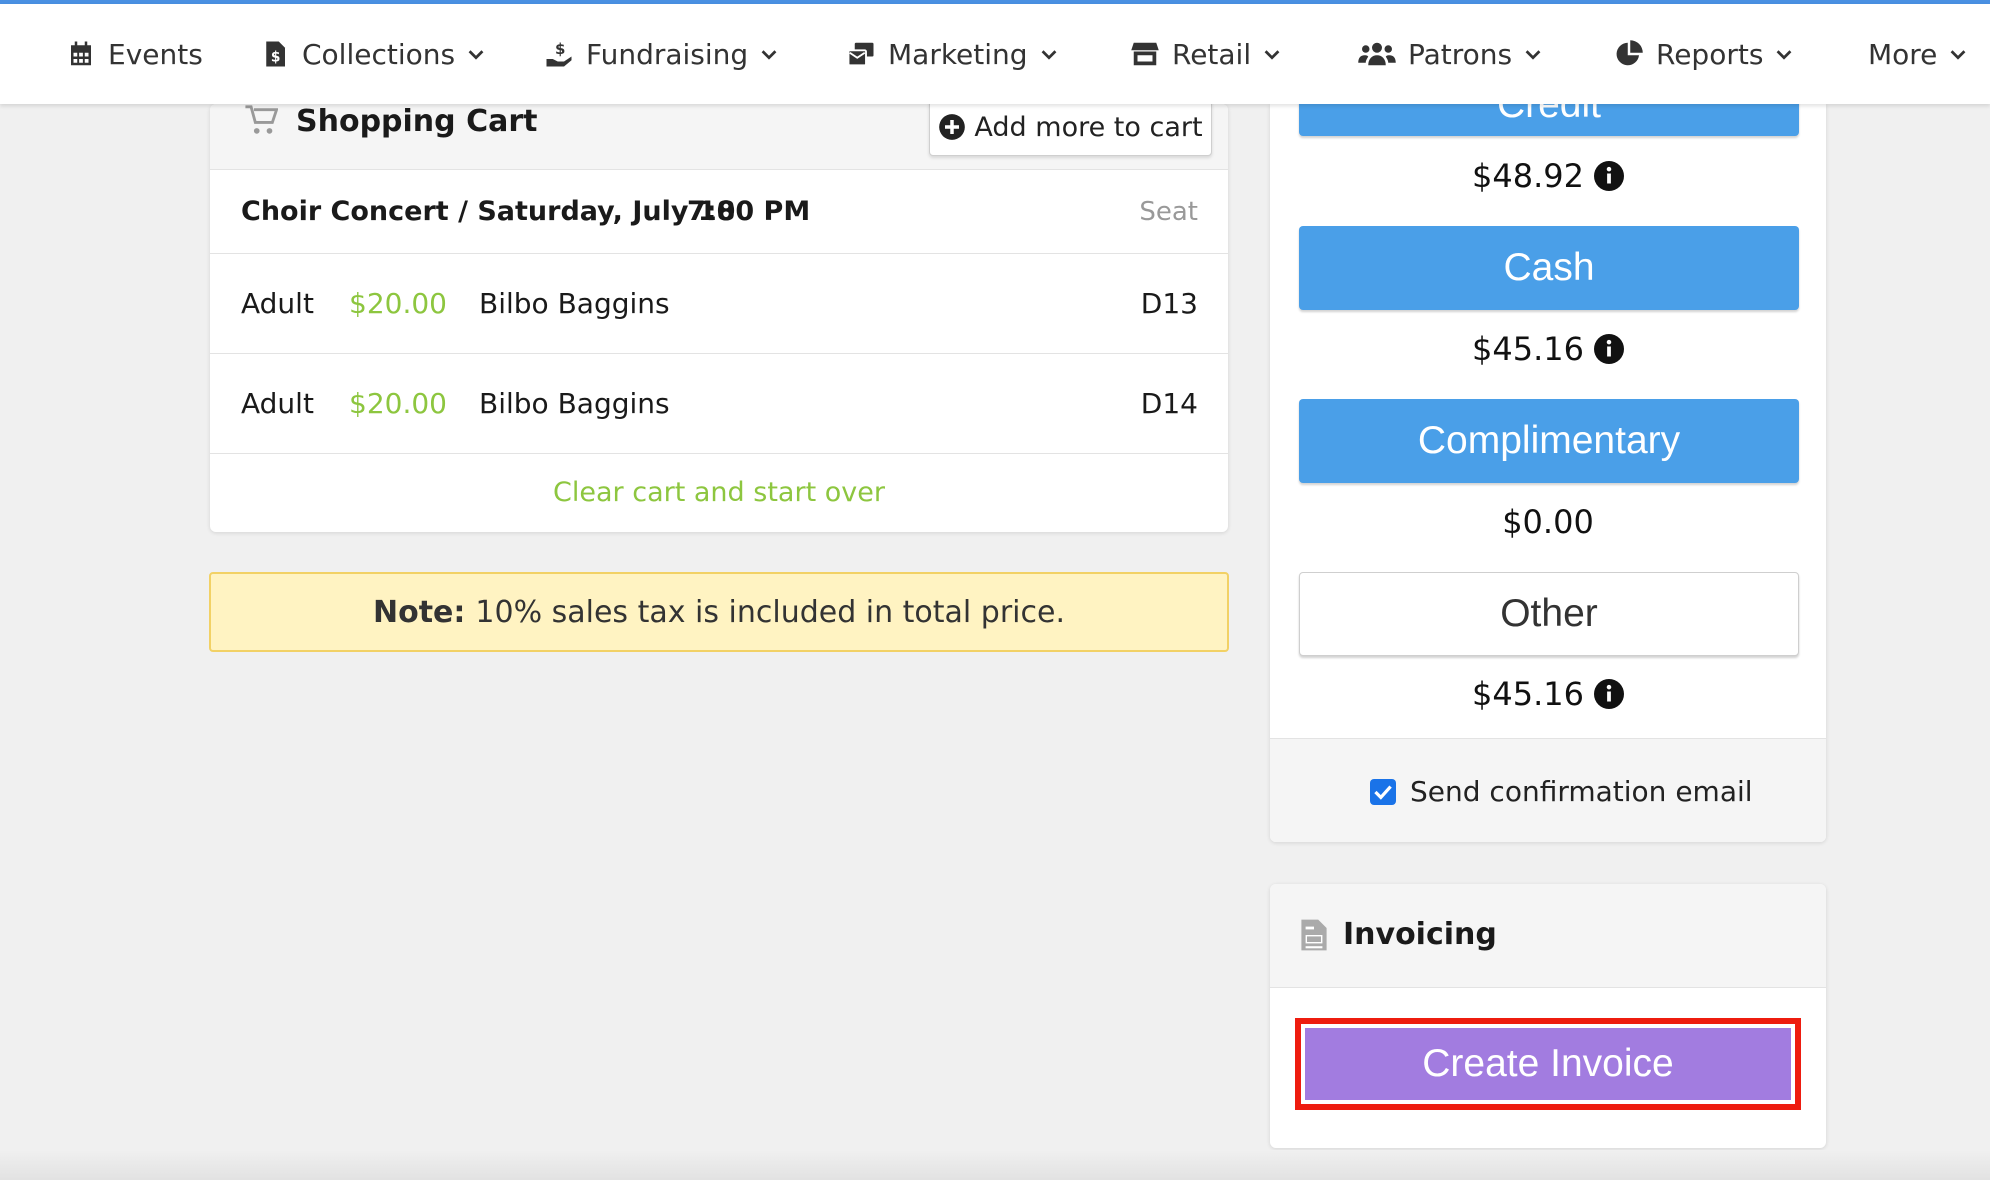 The image size is (1990, 1180). I want to click on bottom-shade, so click(995, 1165).